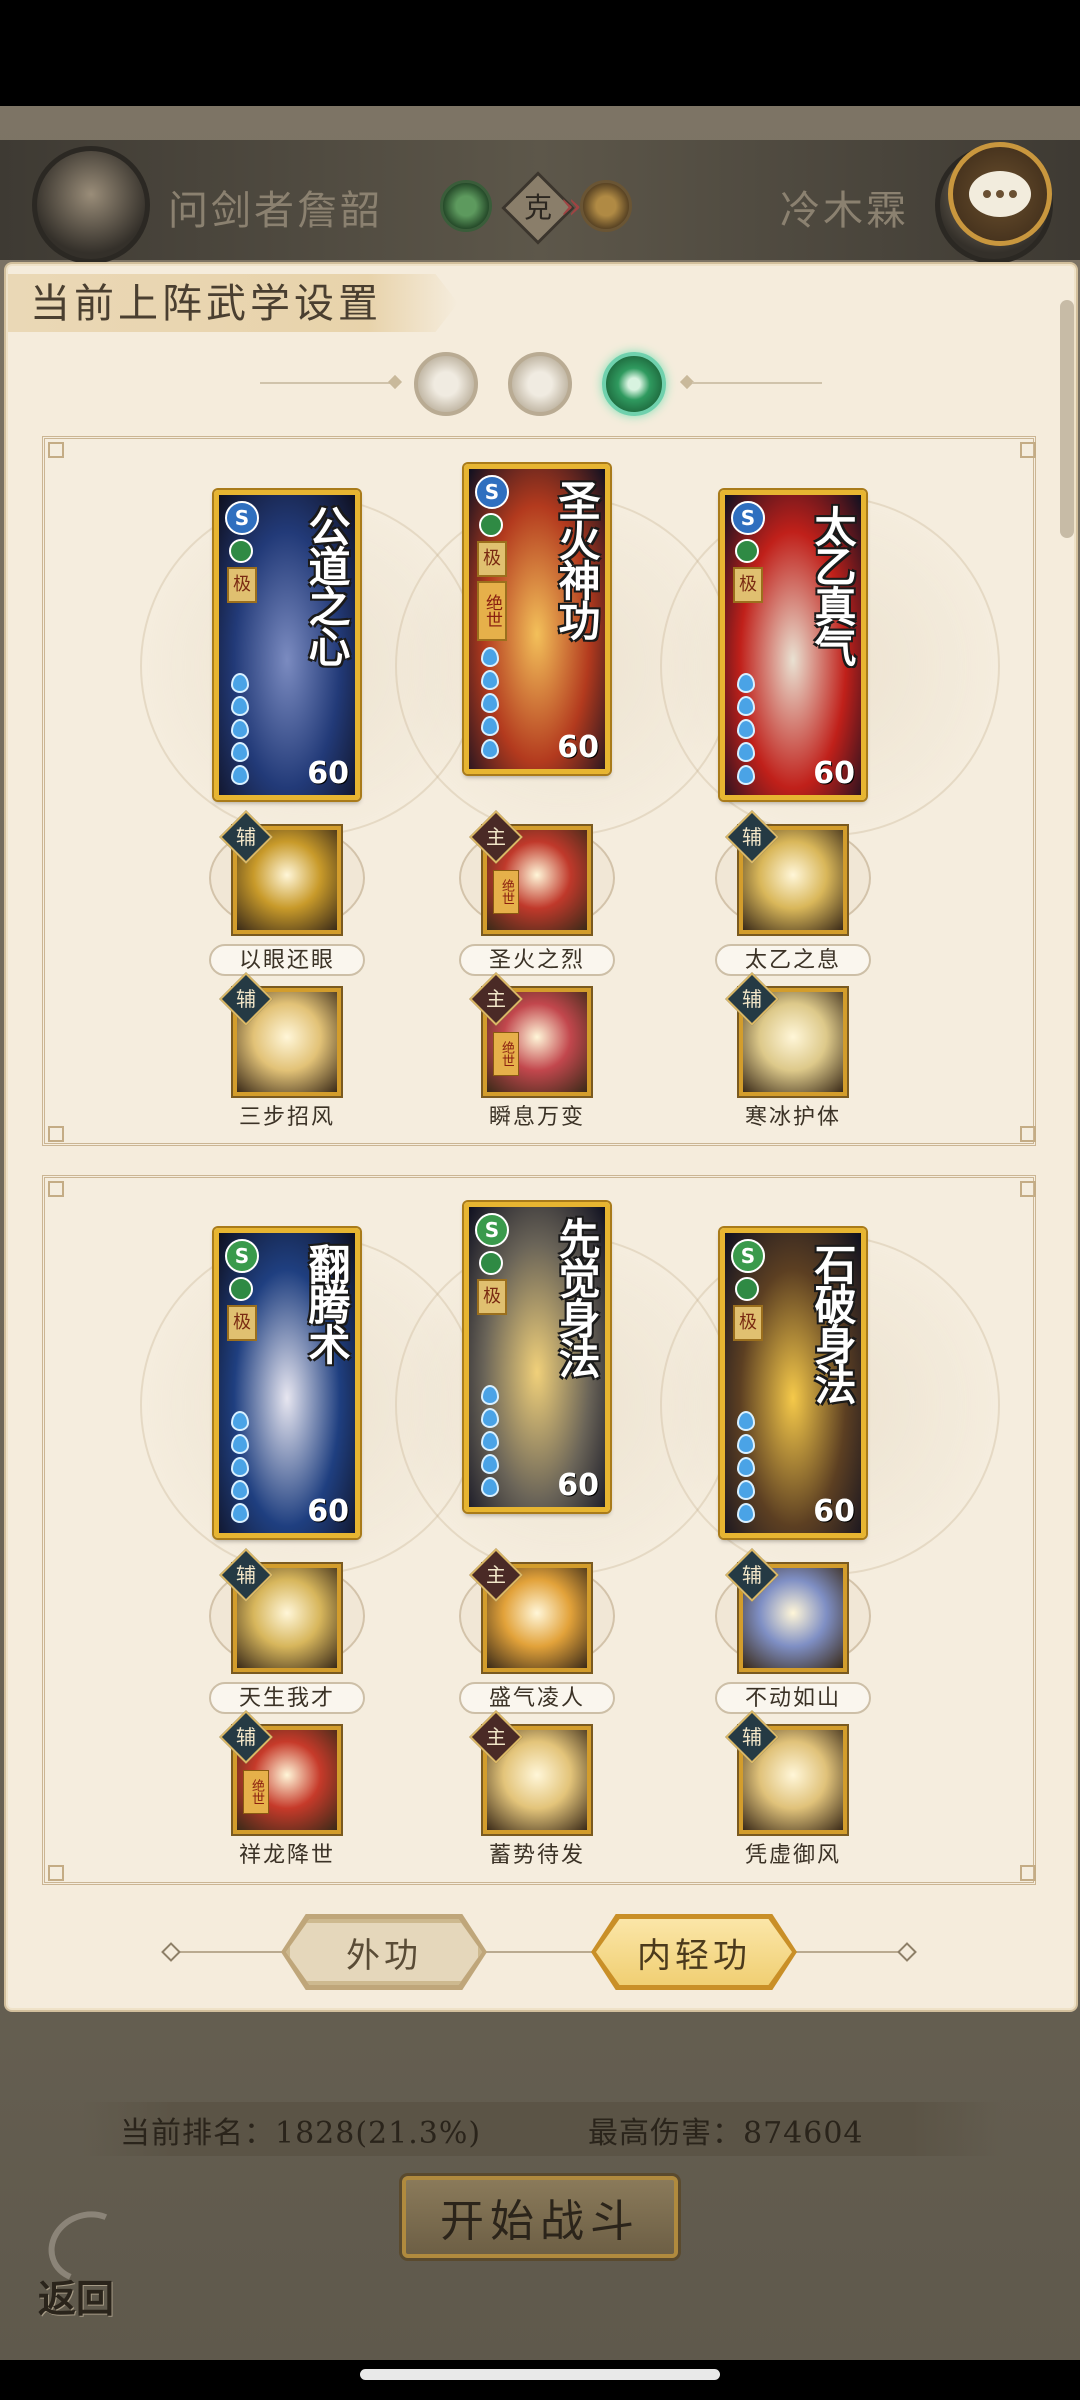  I want to click on martial-art-card: S 极 石破身法 60, so click(793, 1383).